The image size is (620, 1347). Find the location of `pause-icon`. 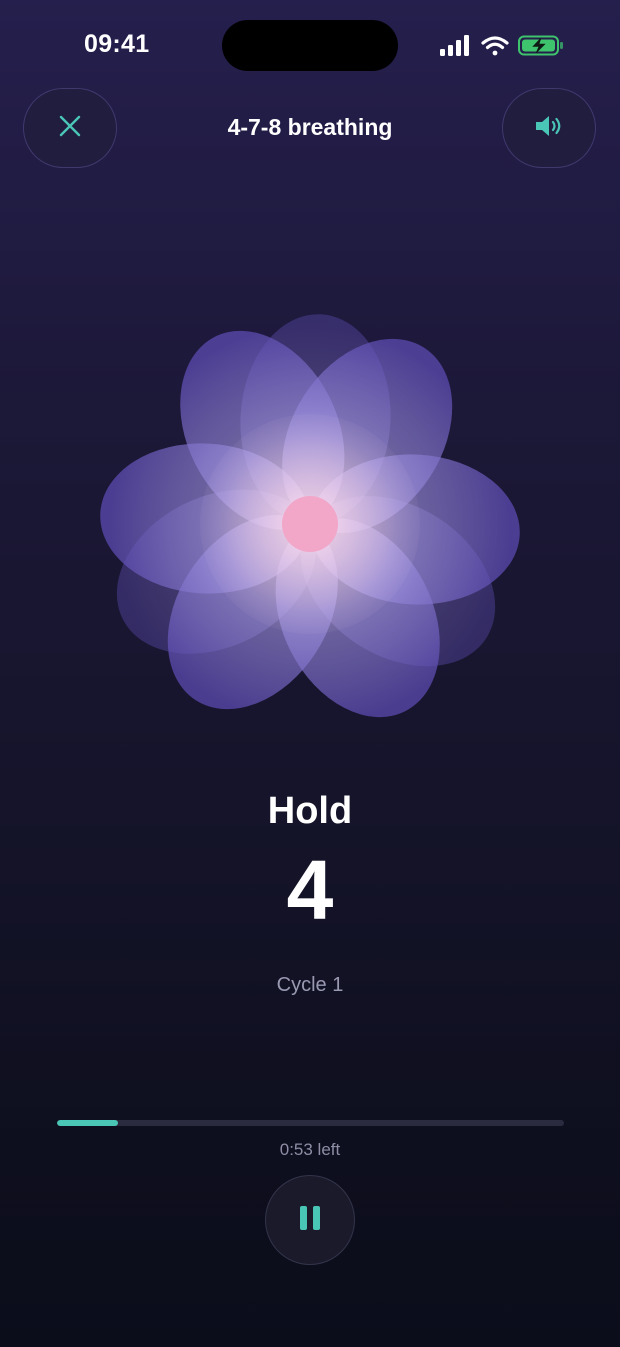

pause-icon is located at coordinates (310, 1220).